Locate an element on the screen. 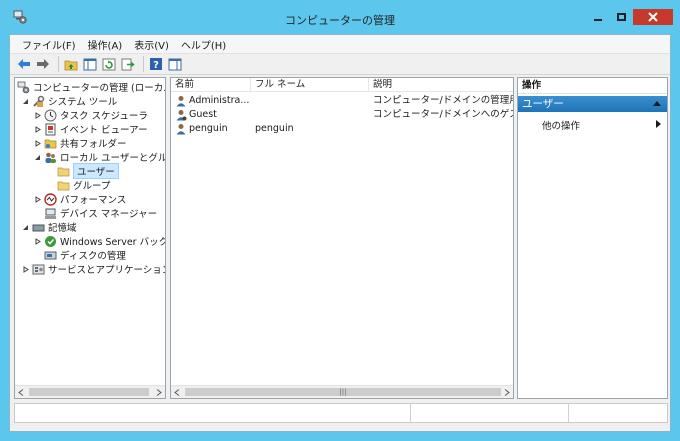 This screenshot has width=680, height=441. tree-item-shared-folders: 共有フォルダー is located at coordinates (80, 143).